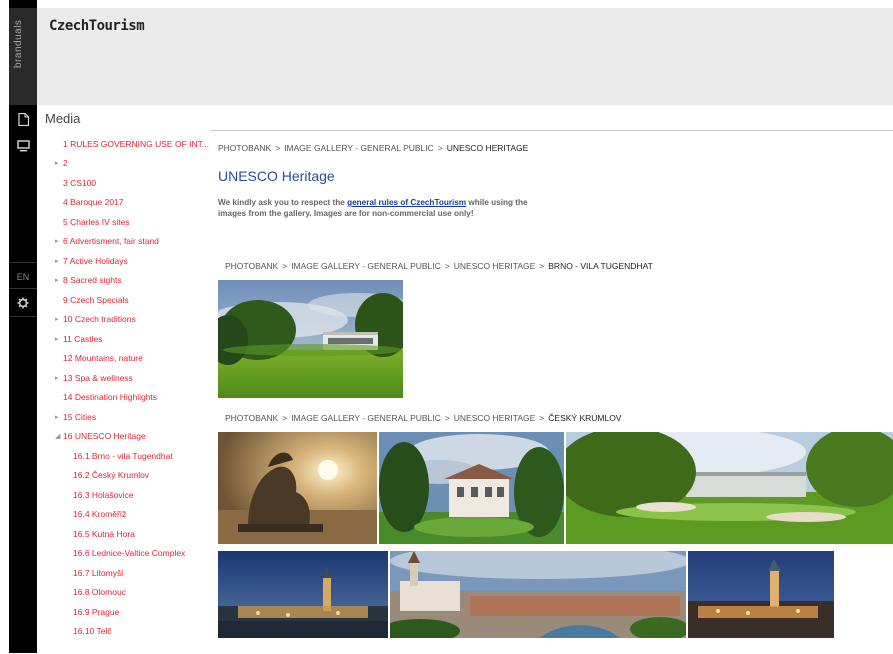 This screenshot has width=893, height=654. What do you see at coordinates (127, 632) in the screenshot?
I see `tree-subitem: 16.10 Telč` at bounding box center [127, 632].